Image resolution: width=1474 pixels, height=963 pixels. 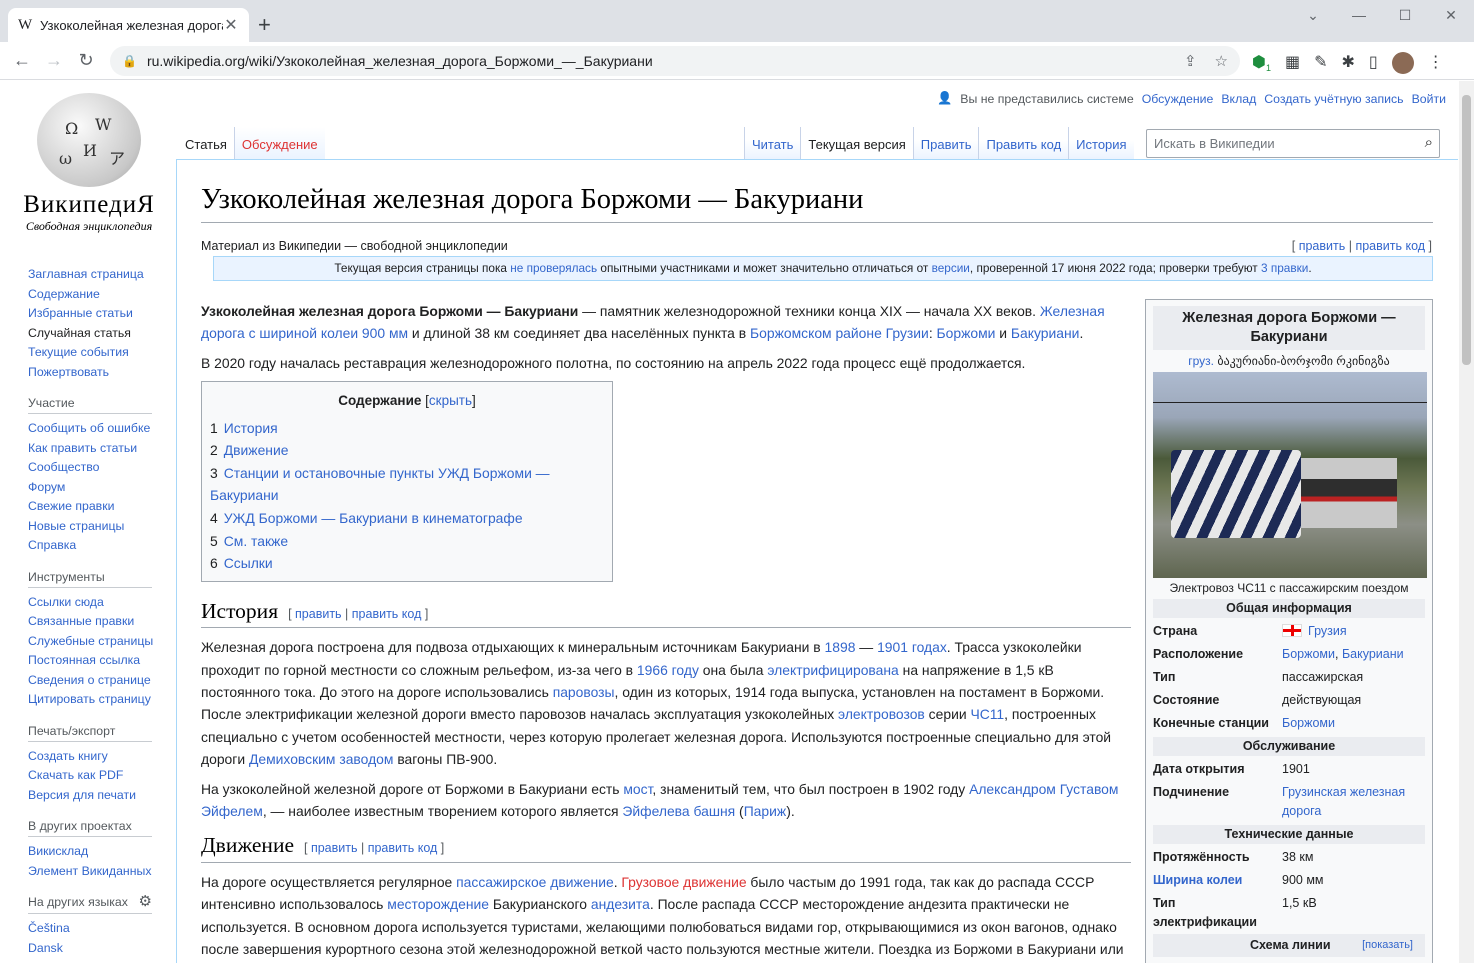 What do you see at coordinates (1327, 631) in the screenshot?
I see `country-link: Грузия` at bounding box center [1327, 631].